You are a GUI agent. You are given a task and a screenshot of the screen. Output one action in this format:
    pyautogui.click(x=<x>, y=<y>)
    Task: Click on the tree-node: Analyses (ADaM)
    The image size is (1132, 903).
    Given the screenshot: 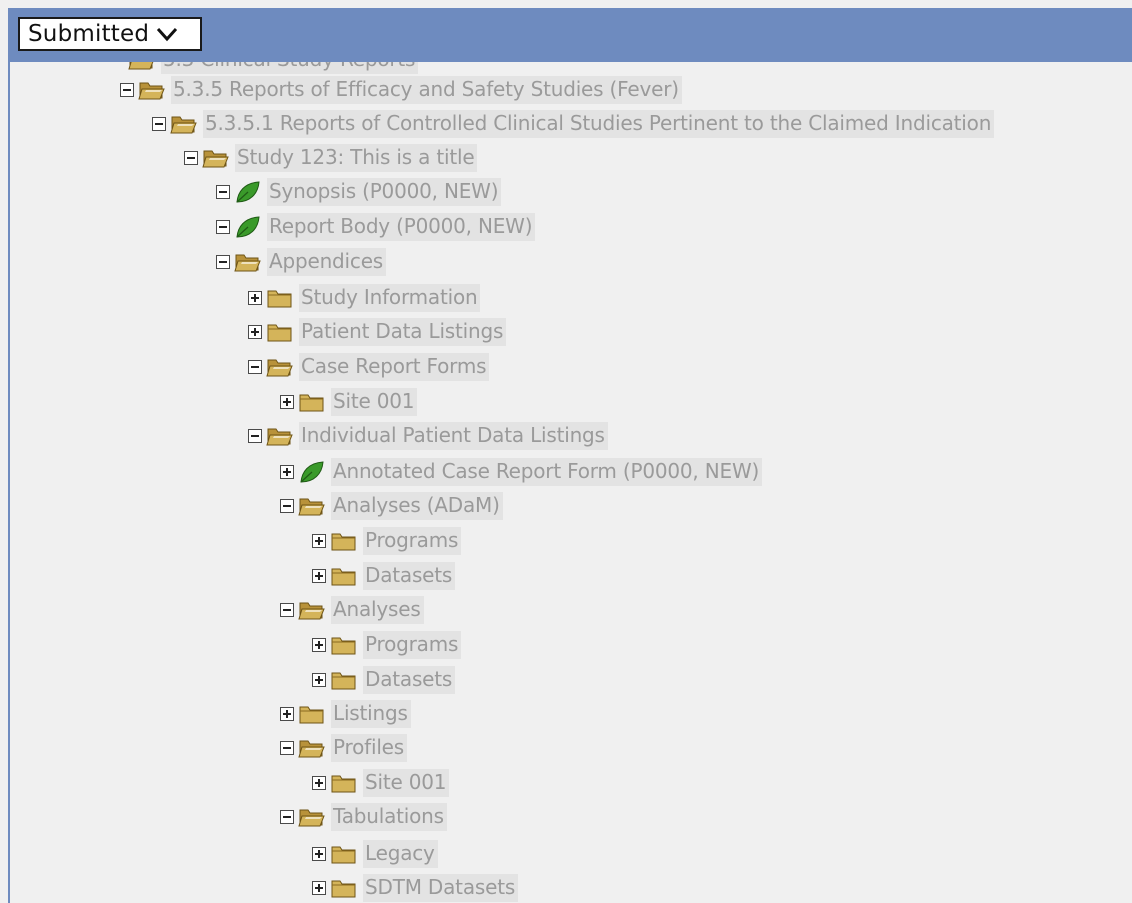 What is the action you would take?
    pyautogui.click(x=391, y=506)
    